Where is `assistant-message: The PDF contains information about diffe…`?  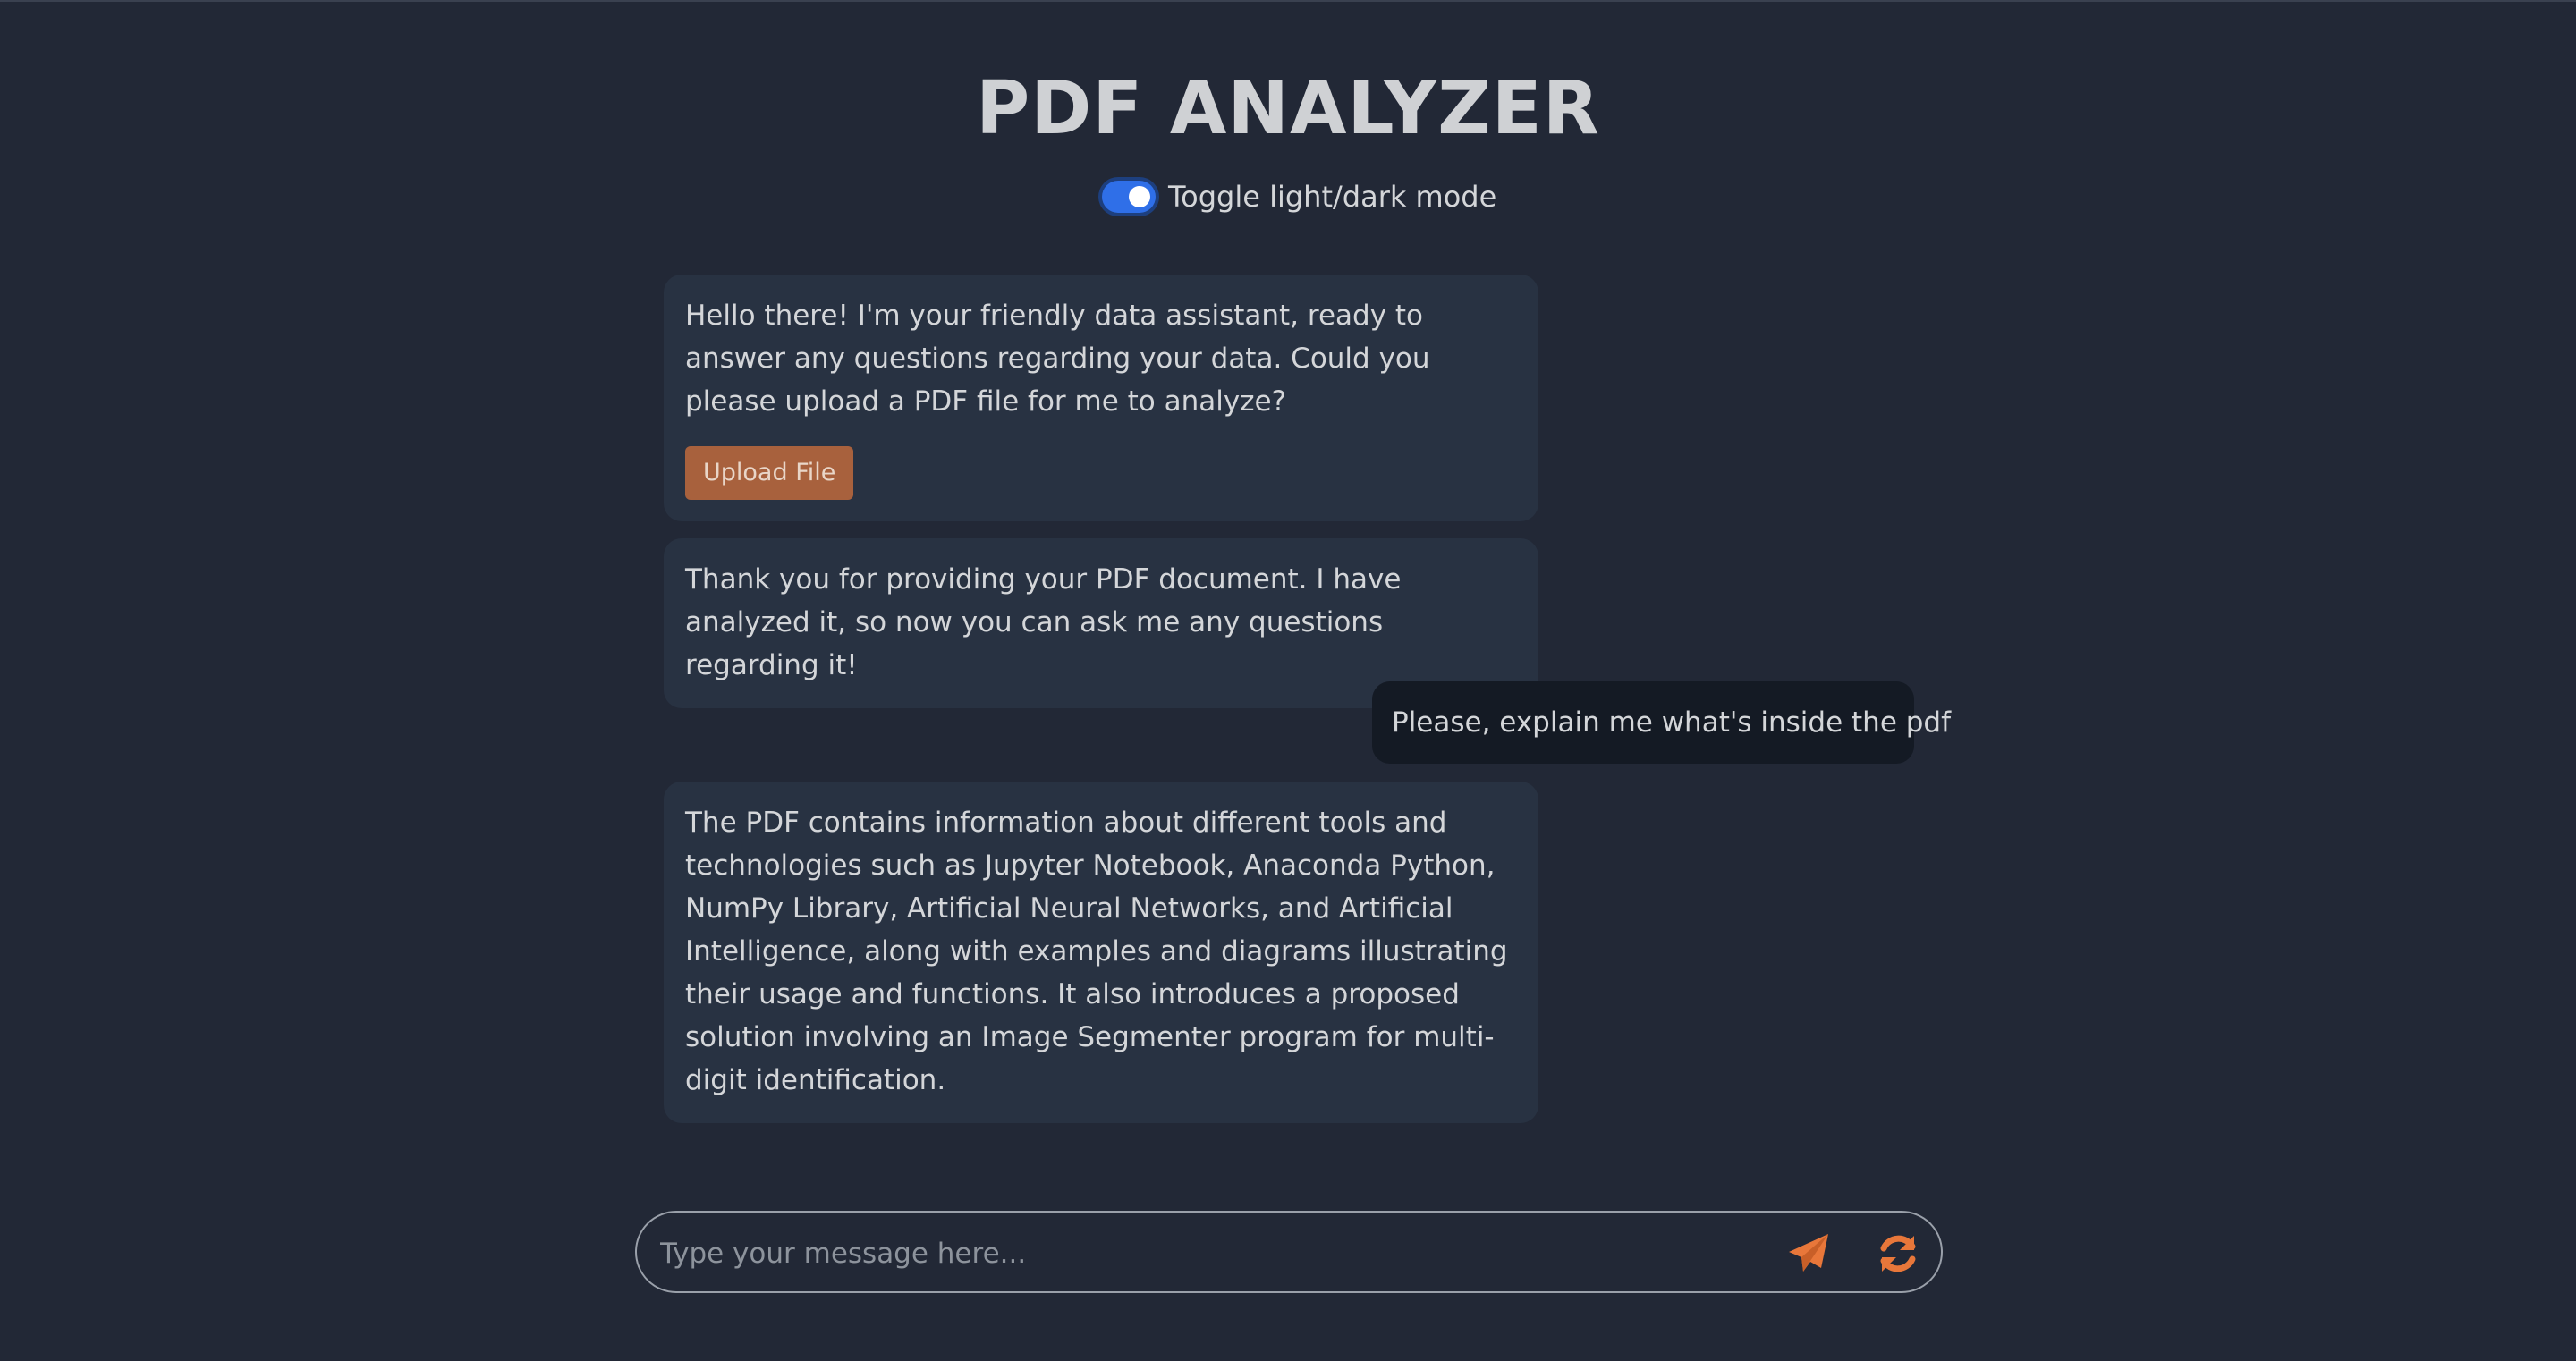
assistant-message: The PDF contains information about diffe… is located at coordinates (1101, 952).